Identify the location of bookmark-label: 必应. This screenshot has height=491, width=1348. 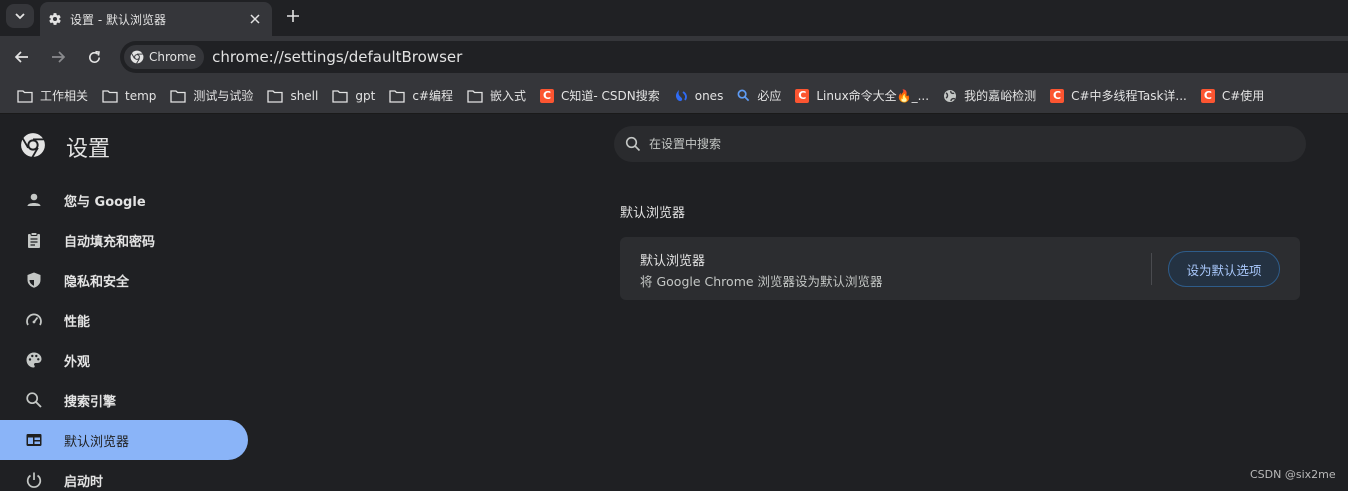
(769, 96).